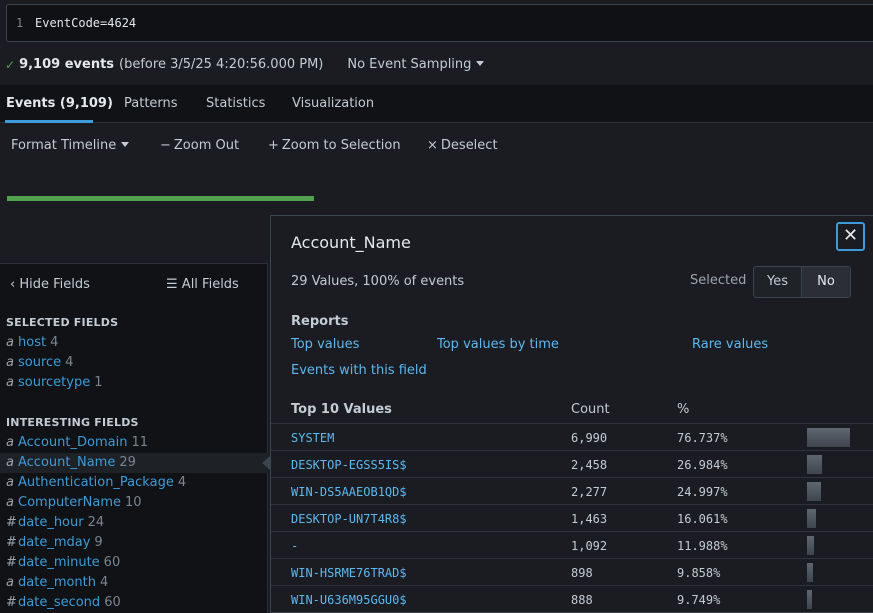  I want to click on minus-icon: −, so click(165, 145).